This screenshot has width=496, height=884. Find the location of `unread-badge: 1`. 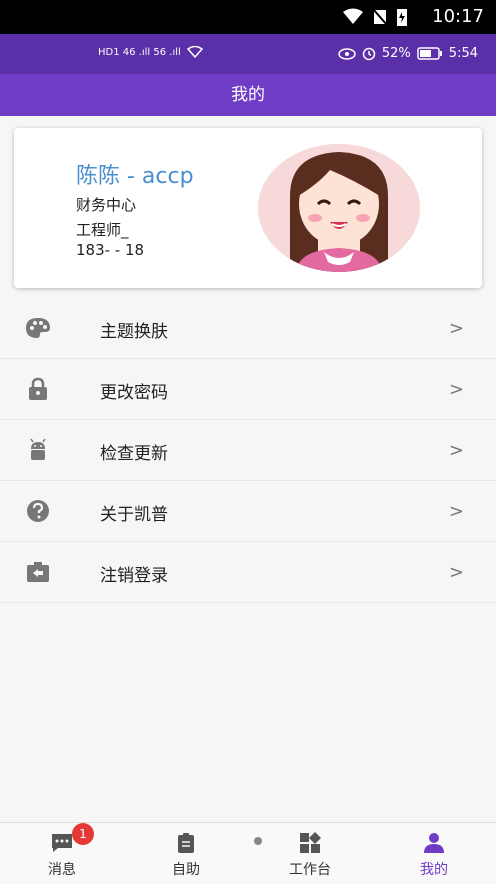

unread-badge: 1 is located at coordinates (83, 834).